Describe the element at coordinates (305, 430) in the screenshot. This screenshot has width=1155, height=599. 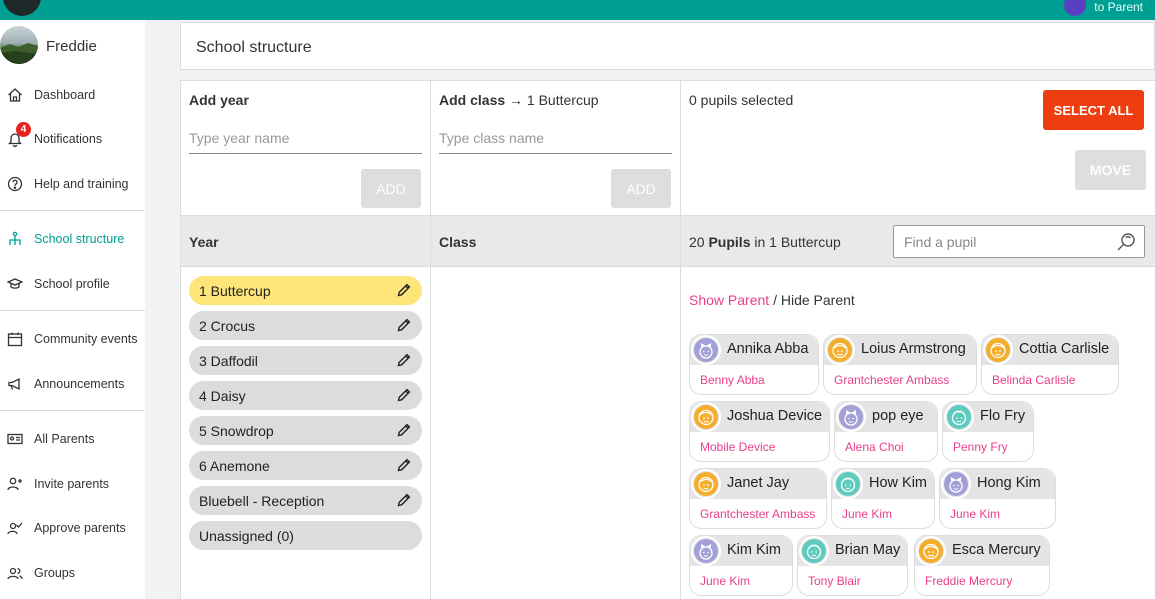
I see `year-item: 5 Snowdrop` at that location.